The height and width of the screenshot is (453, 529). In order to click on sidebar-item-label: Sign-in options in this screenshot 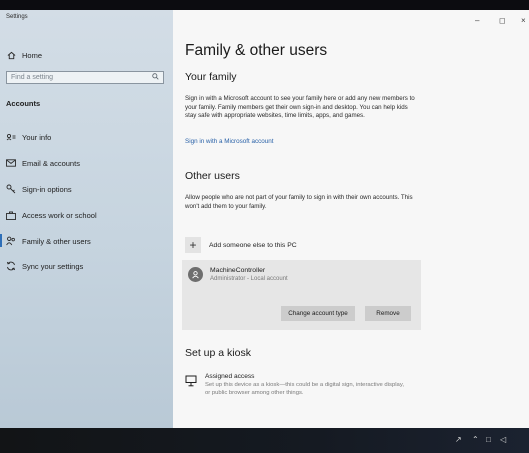, I will do `click(47, 189)`.